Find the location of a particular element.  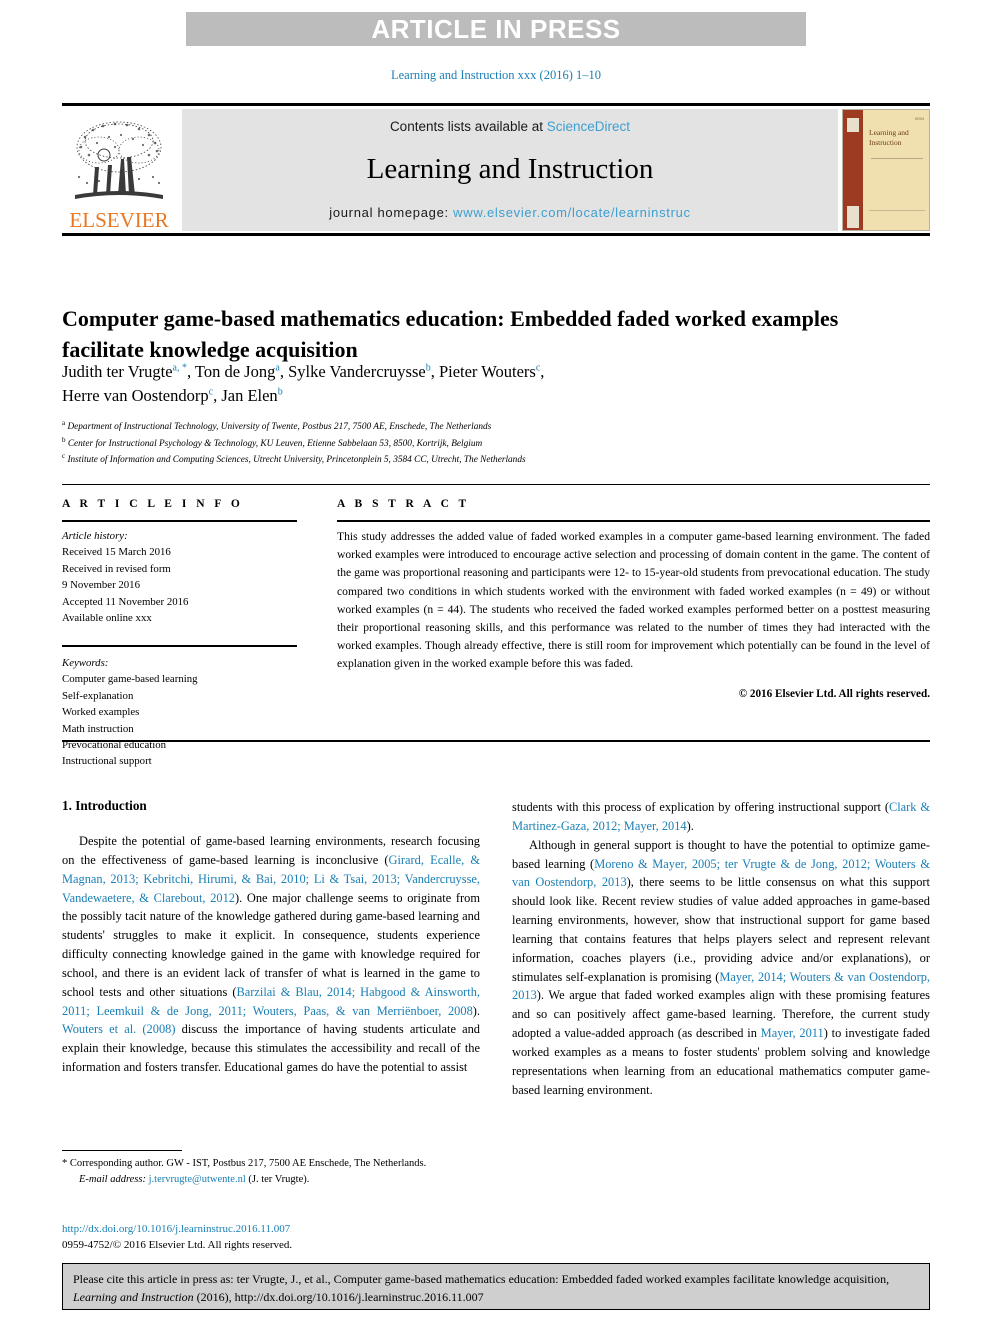

author-6: , Jan Elen is located at coordinates (245, 395).